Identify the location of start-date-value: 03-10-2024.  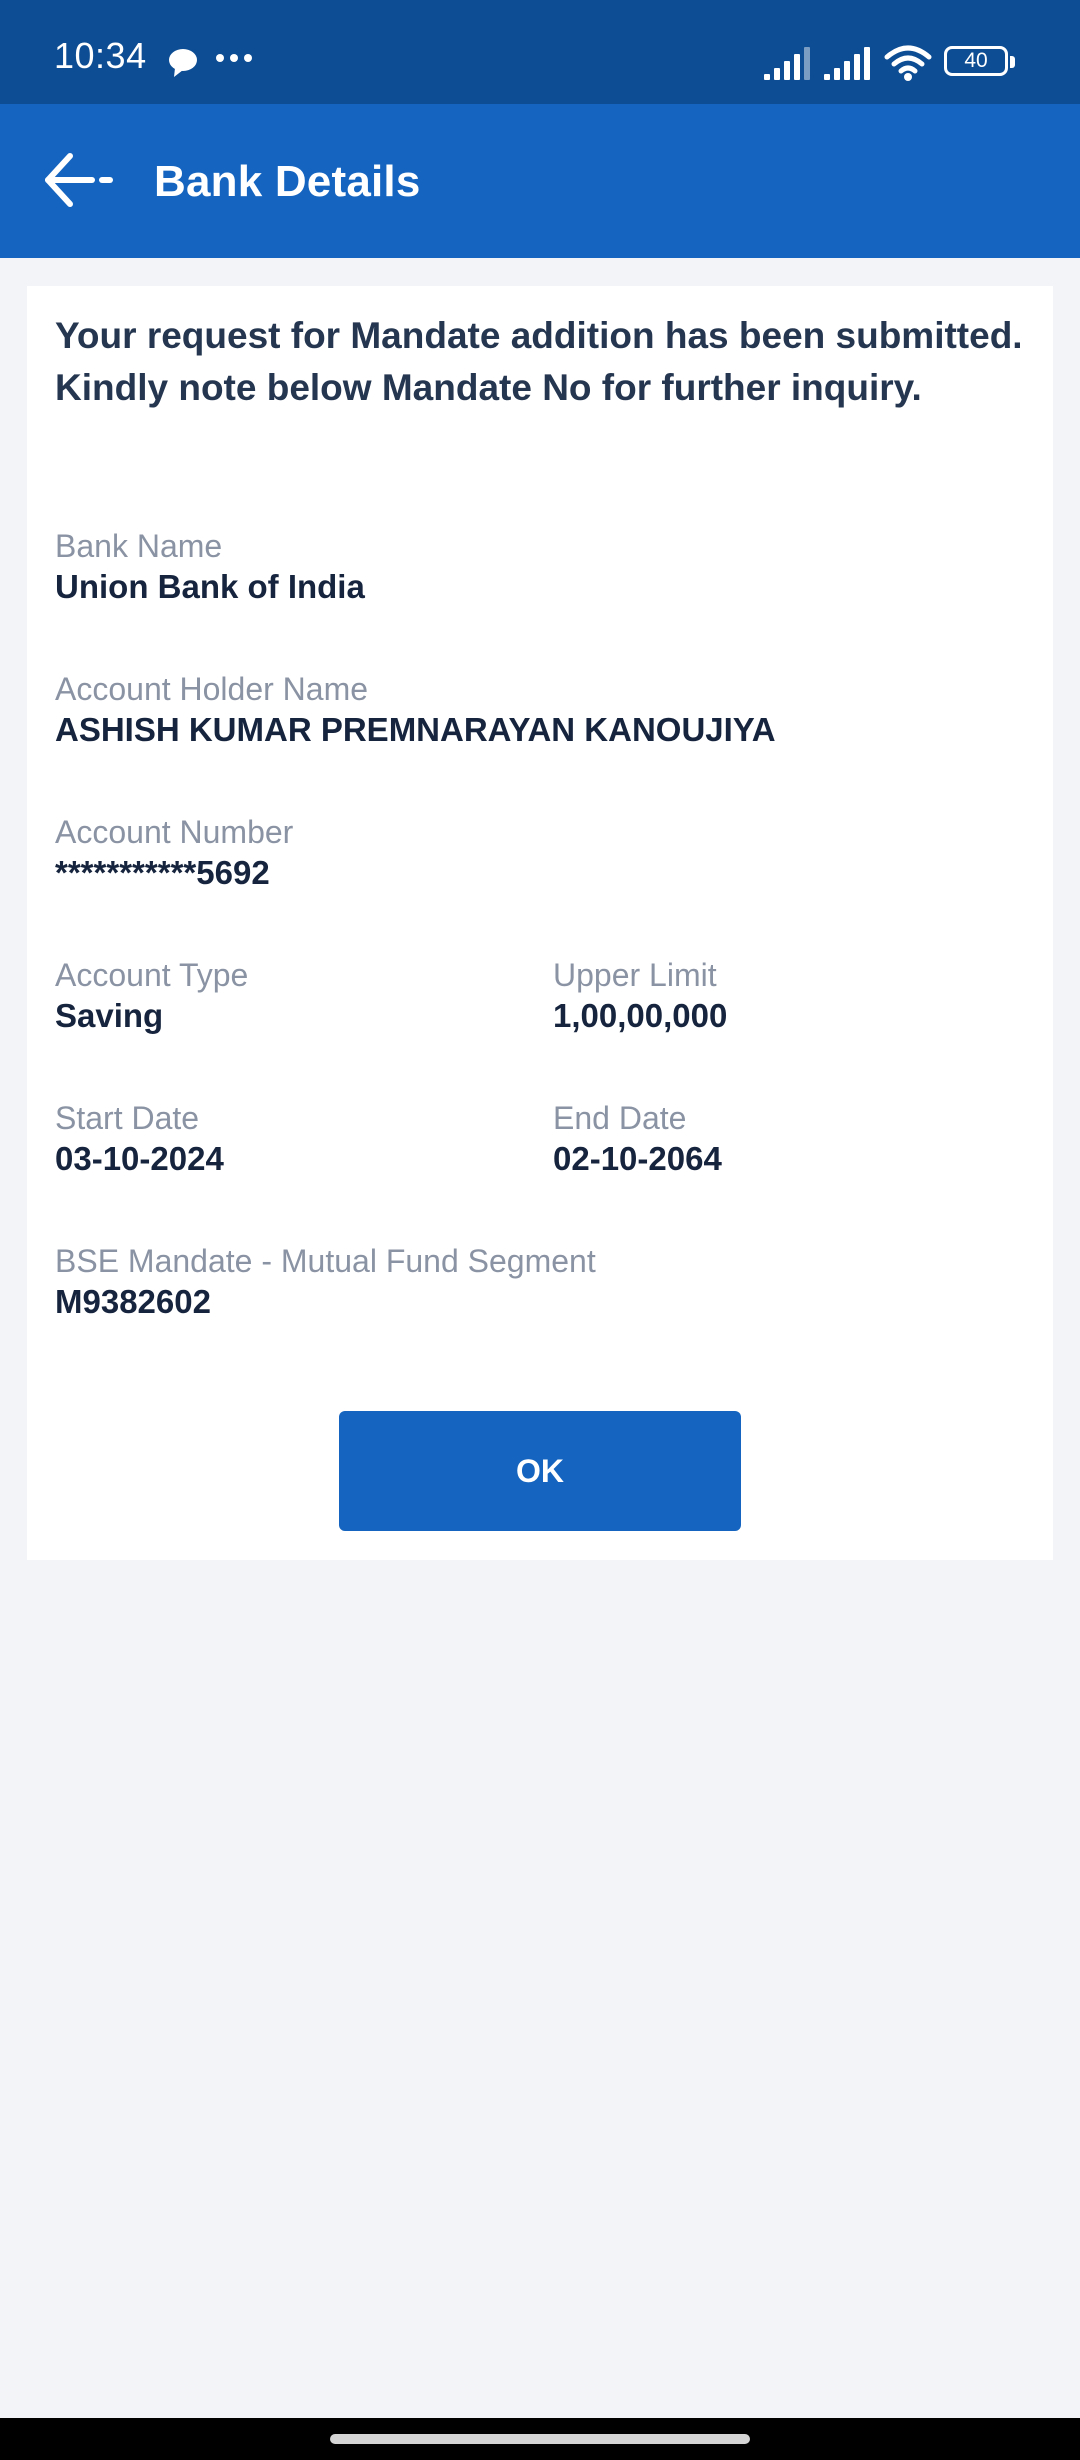
(139, 1158).